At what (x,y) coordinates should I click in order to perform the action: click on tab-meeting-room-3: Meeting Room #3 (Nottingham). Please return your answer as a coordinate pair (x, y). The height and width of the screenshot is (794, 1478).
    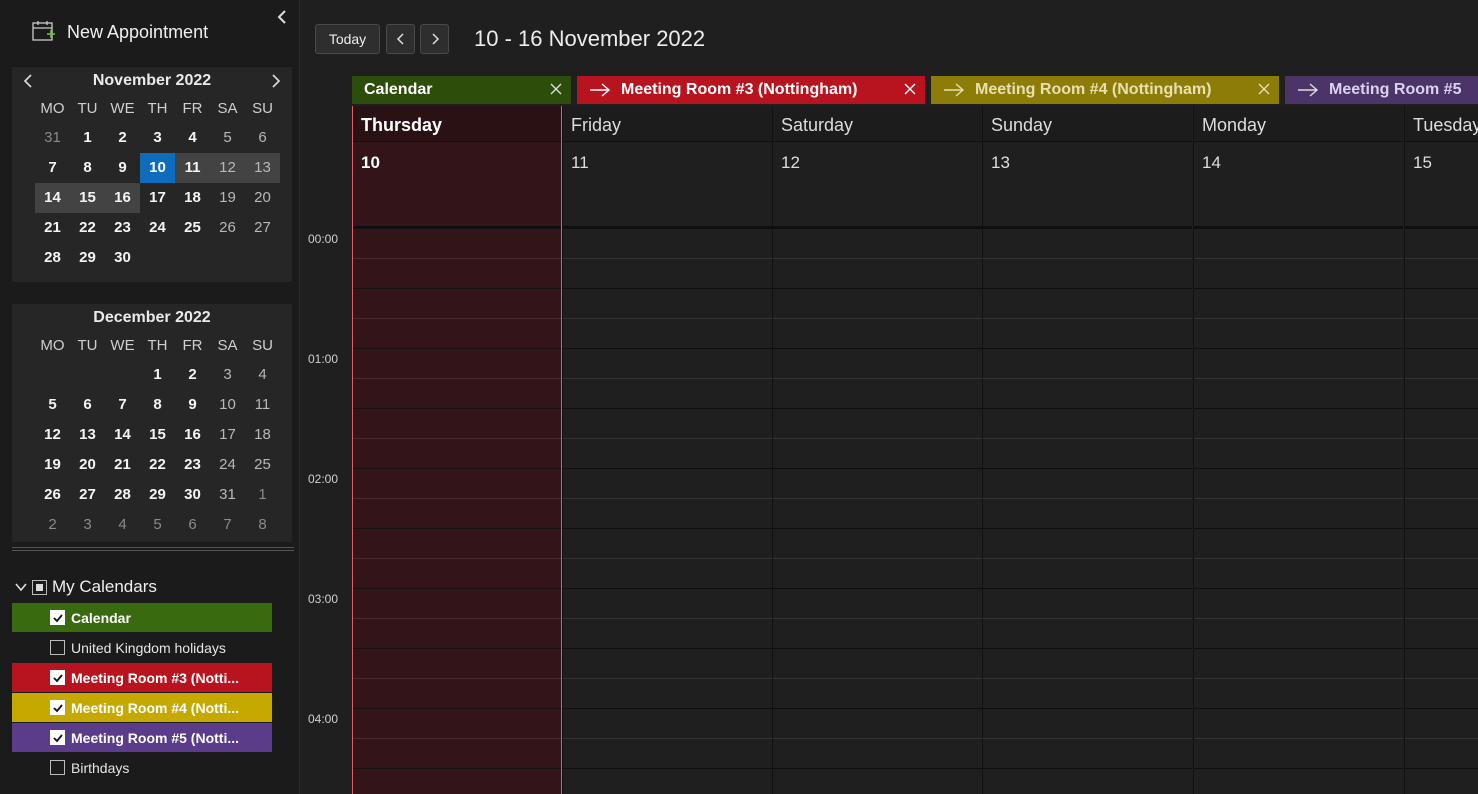
    Looking at the image, I should click on (751, 90).